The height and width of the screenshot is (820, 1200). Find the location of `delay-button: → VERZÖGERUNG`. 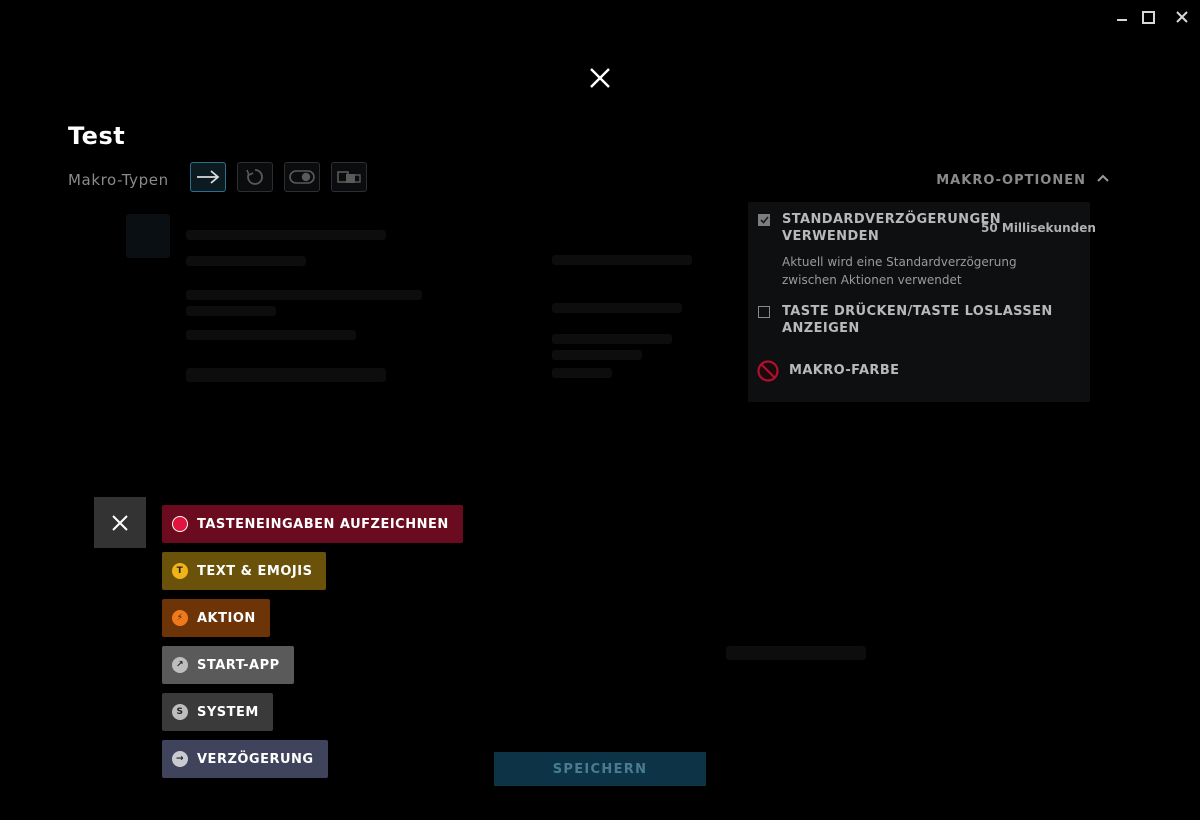

delay-button: → VERZÖGERUNG is located at coordinates (245, 759).